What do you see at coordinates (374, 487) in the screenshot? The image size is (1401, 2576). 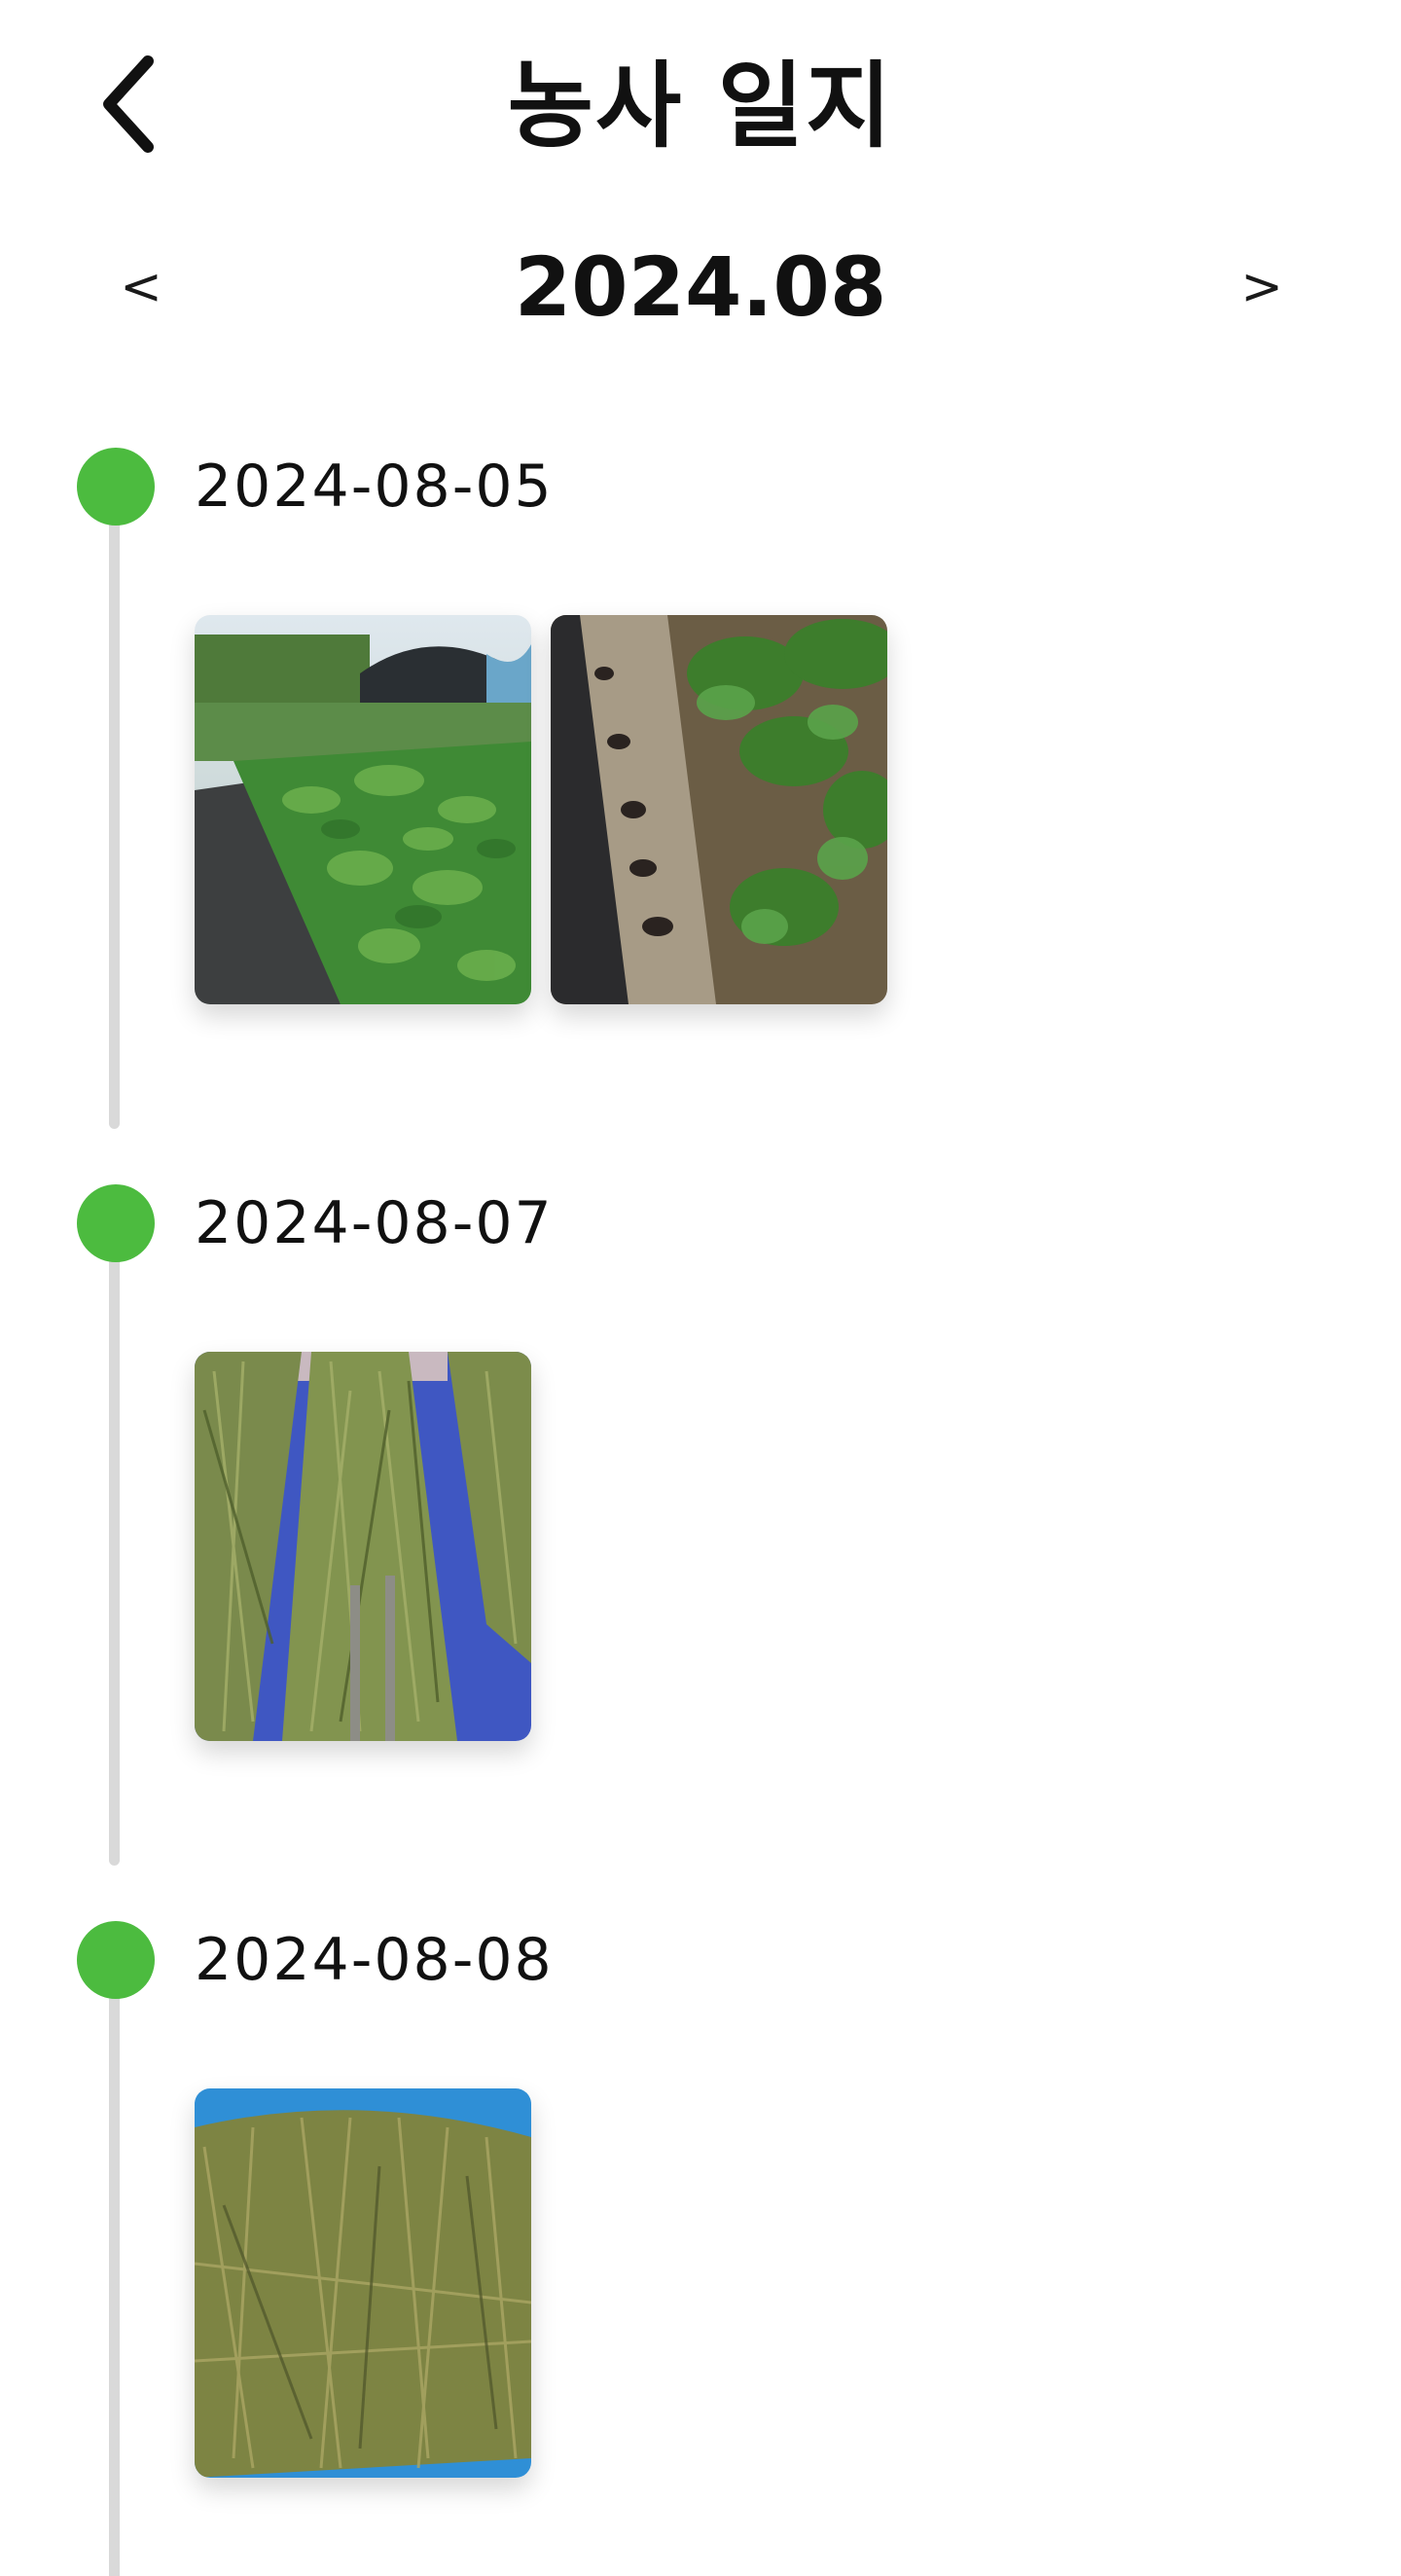 I see `entry-date: 2024-08-05` at bounding box center [374, 487].